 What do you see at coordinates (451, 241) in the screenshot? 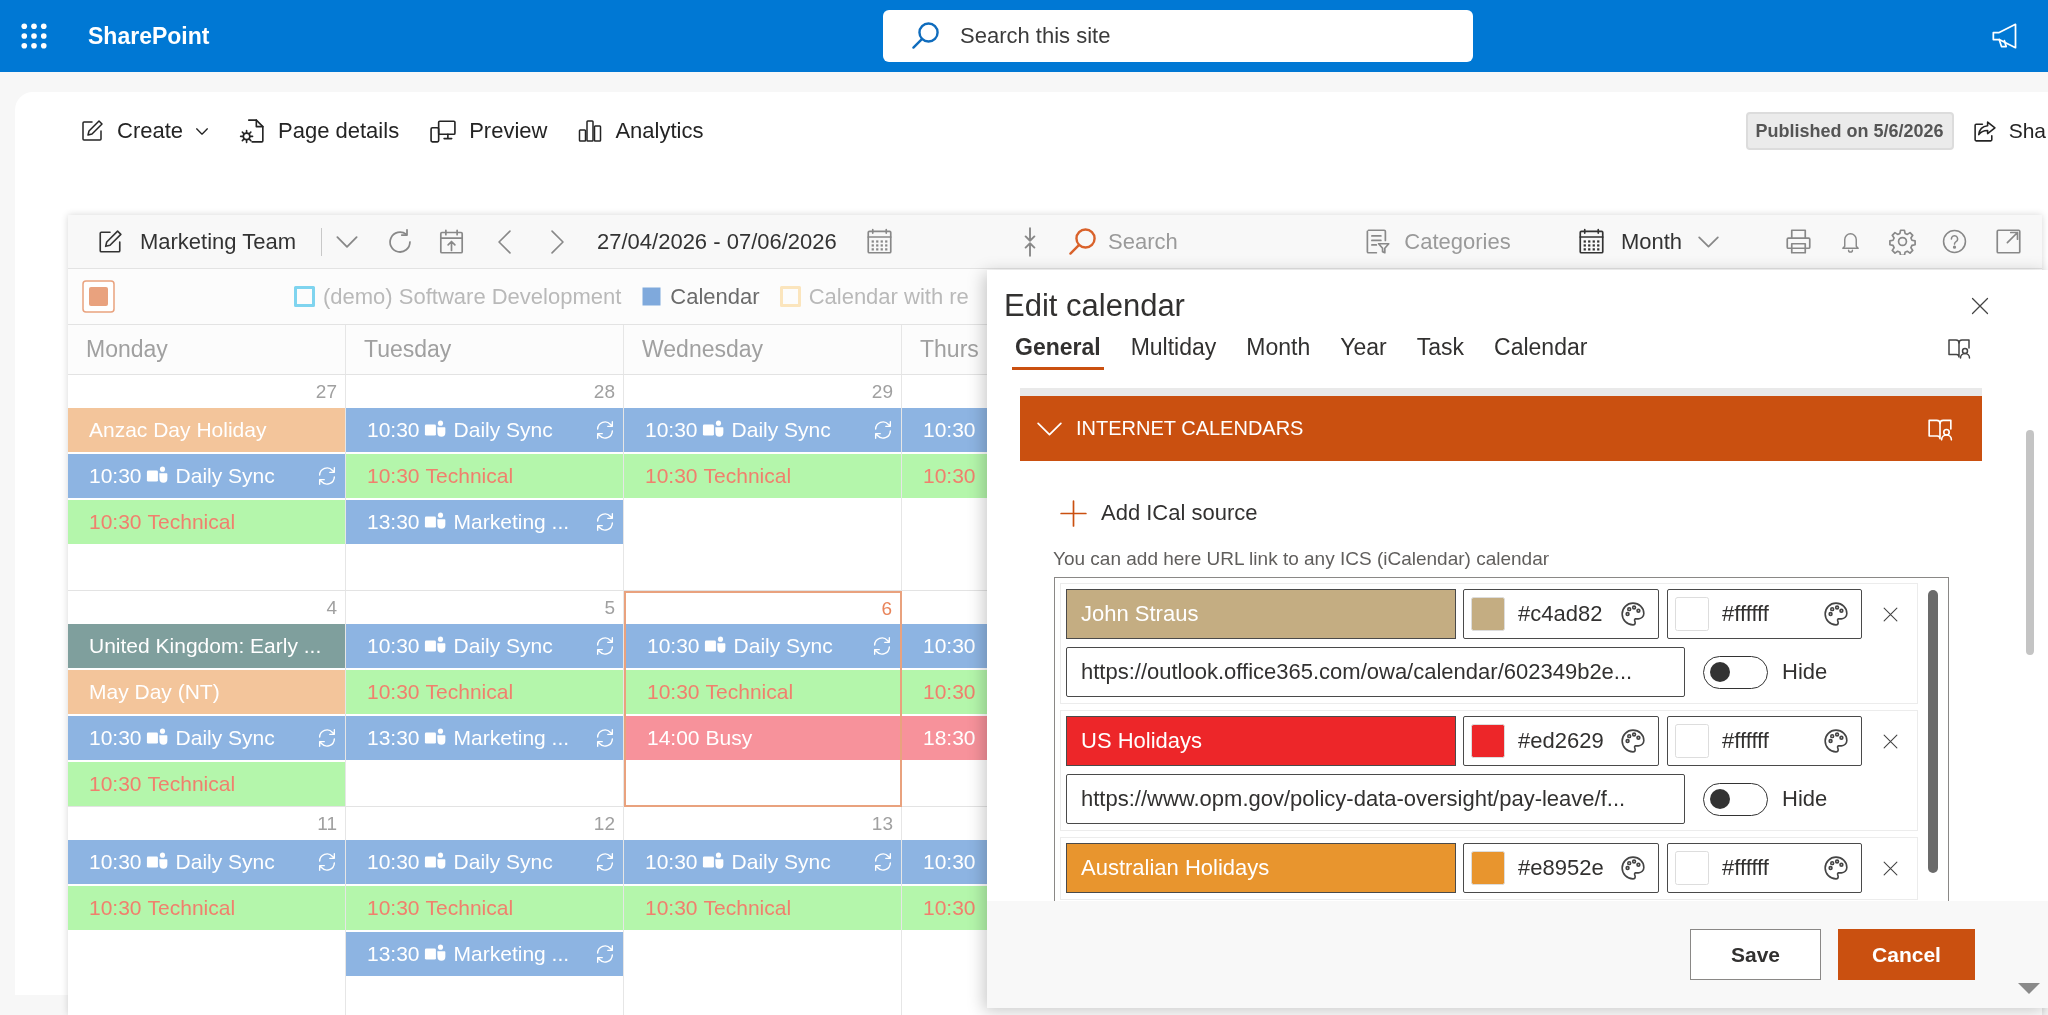
I see `calendar-arrow-icon` at bounding box center [451, 241].